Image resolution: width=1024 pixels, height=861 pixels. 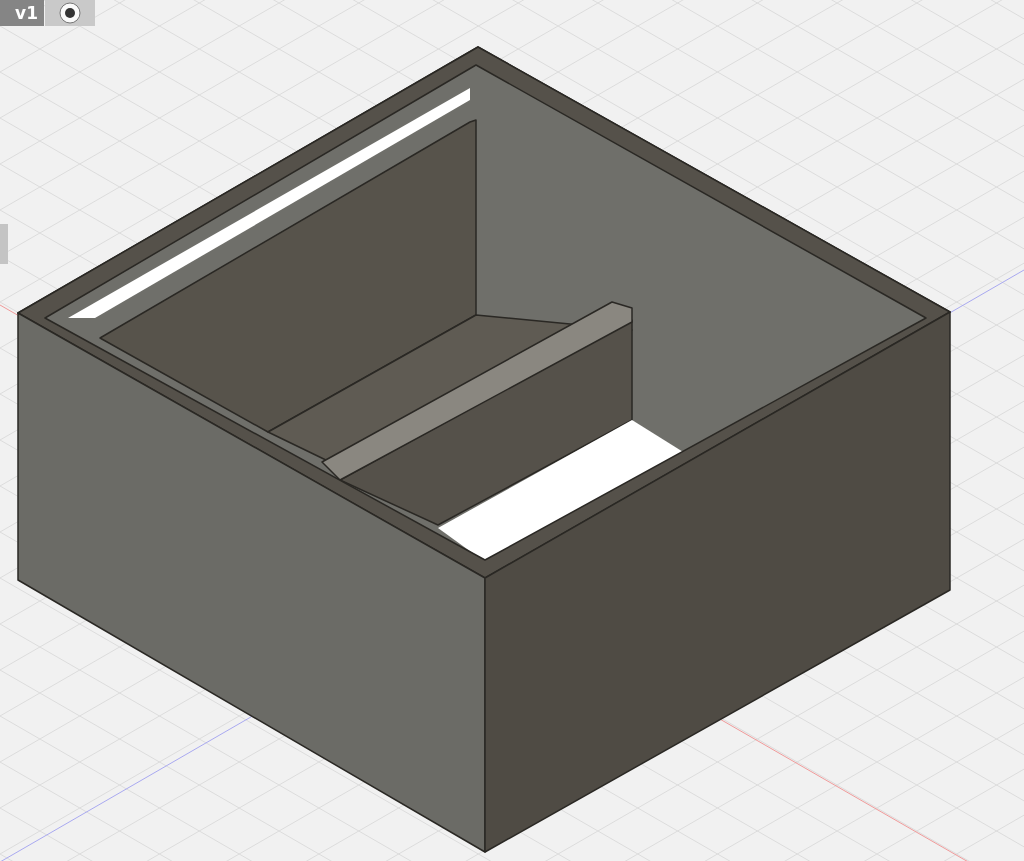 I want to click on visibility-toggle-button, so click(x=70, y=13).